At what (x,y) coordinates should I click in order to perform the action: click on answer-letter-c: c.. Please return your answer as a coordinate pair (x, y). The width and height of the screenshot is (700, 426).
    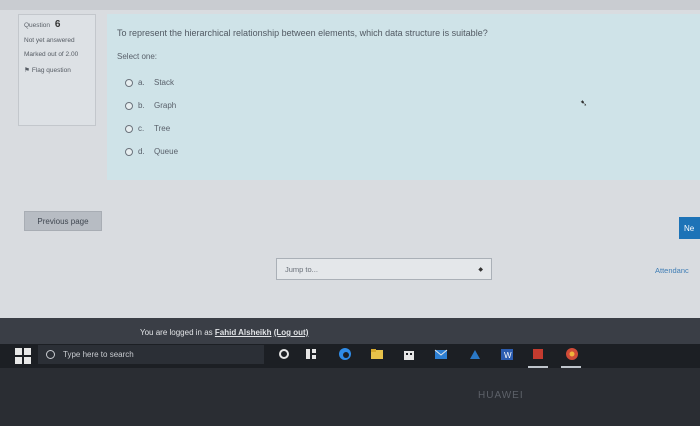
    Looking at the image, I should click on (141, 128).